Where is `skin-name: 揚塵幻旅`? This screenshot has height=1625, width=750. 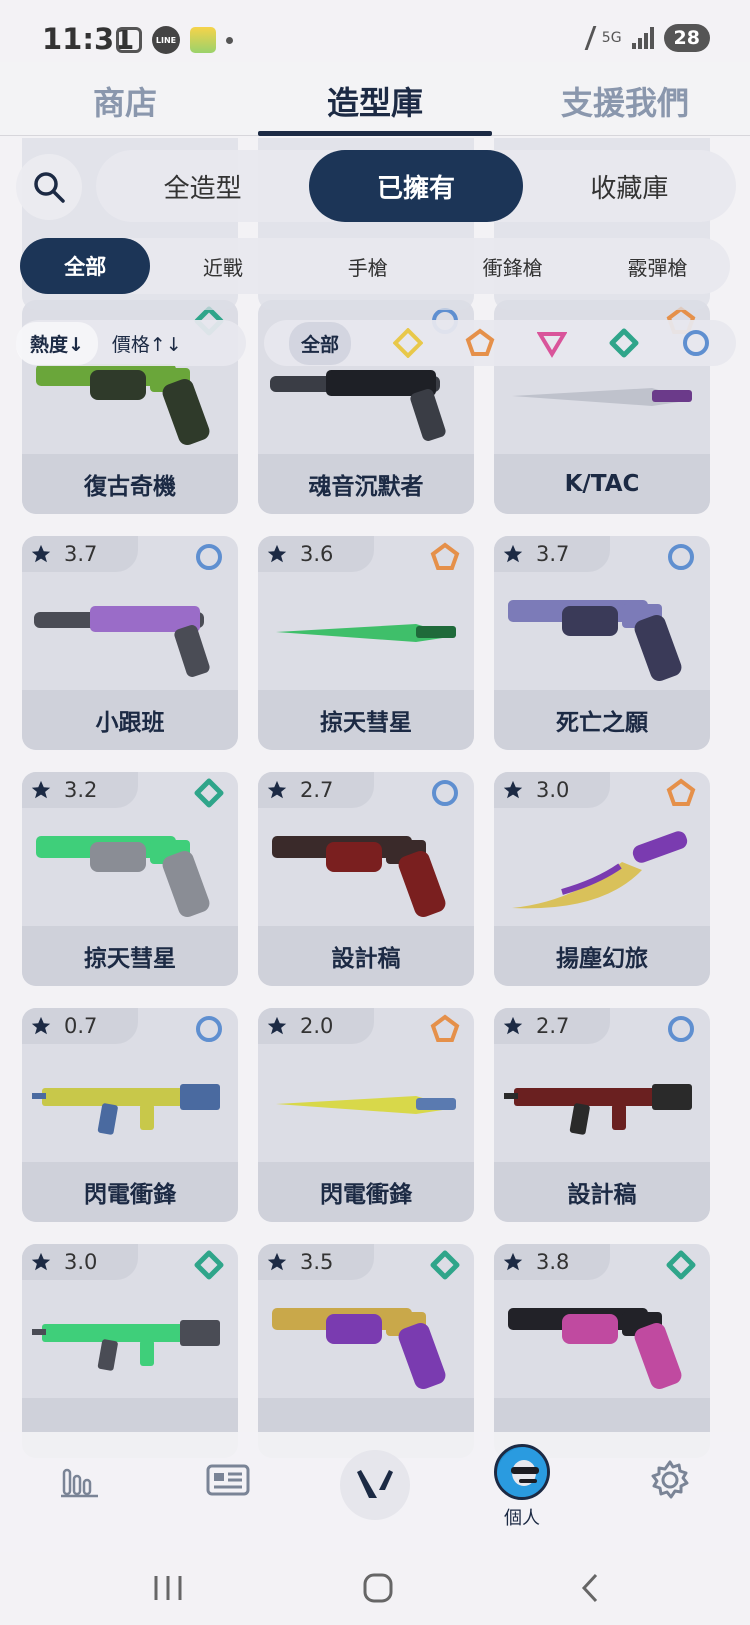 skin-name: 揚塵幻旅 is located at coordinates (602, 956).